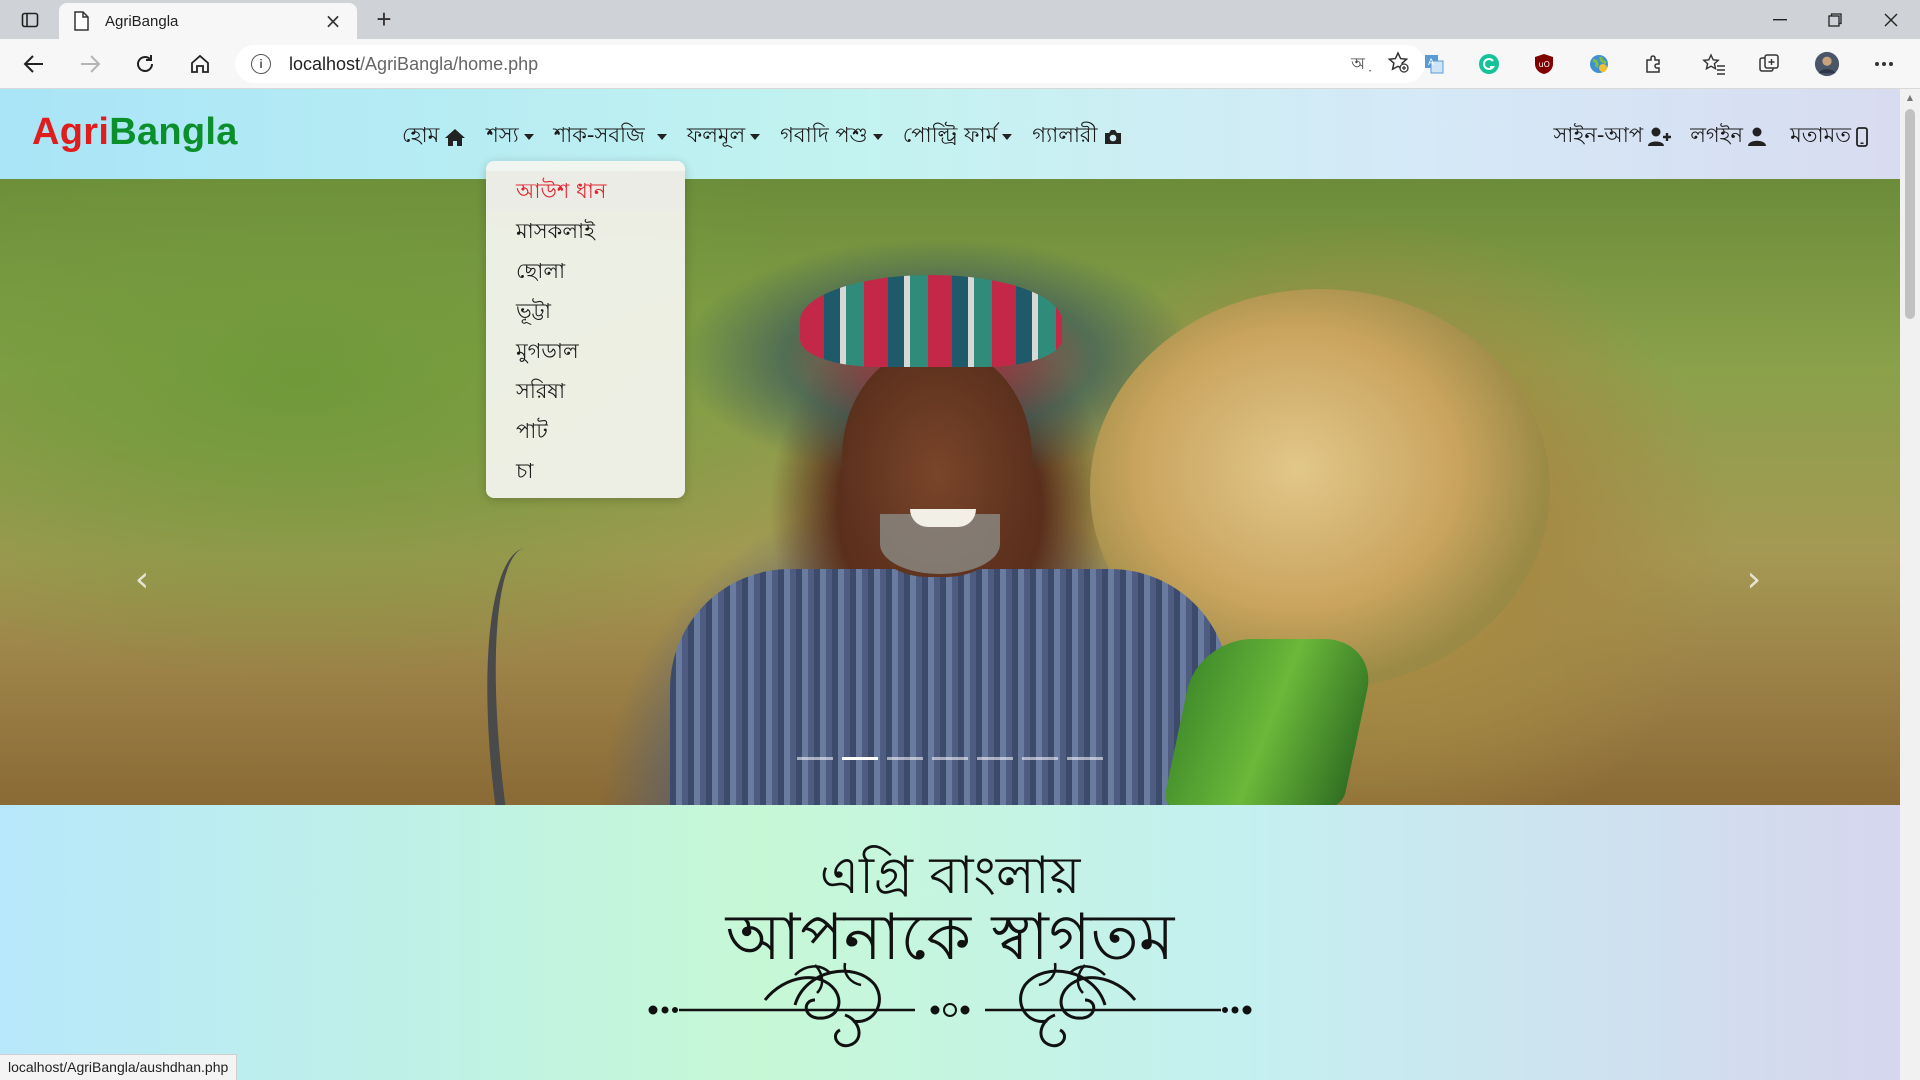 The width and height of the screenshot is (1920, 1080). Describe the element at coordinates (585, 311) in the screenshot. I see `crops-menu-item: ভূট্টা` at that location.